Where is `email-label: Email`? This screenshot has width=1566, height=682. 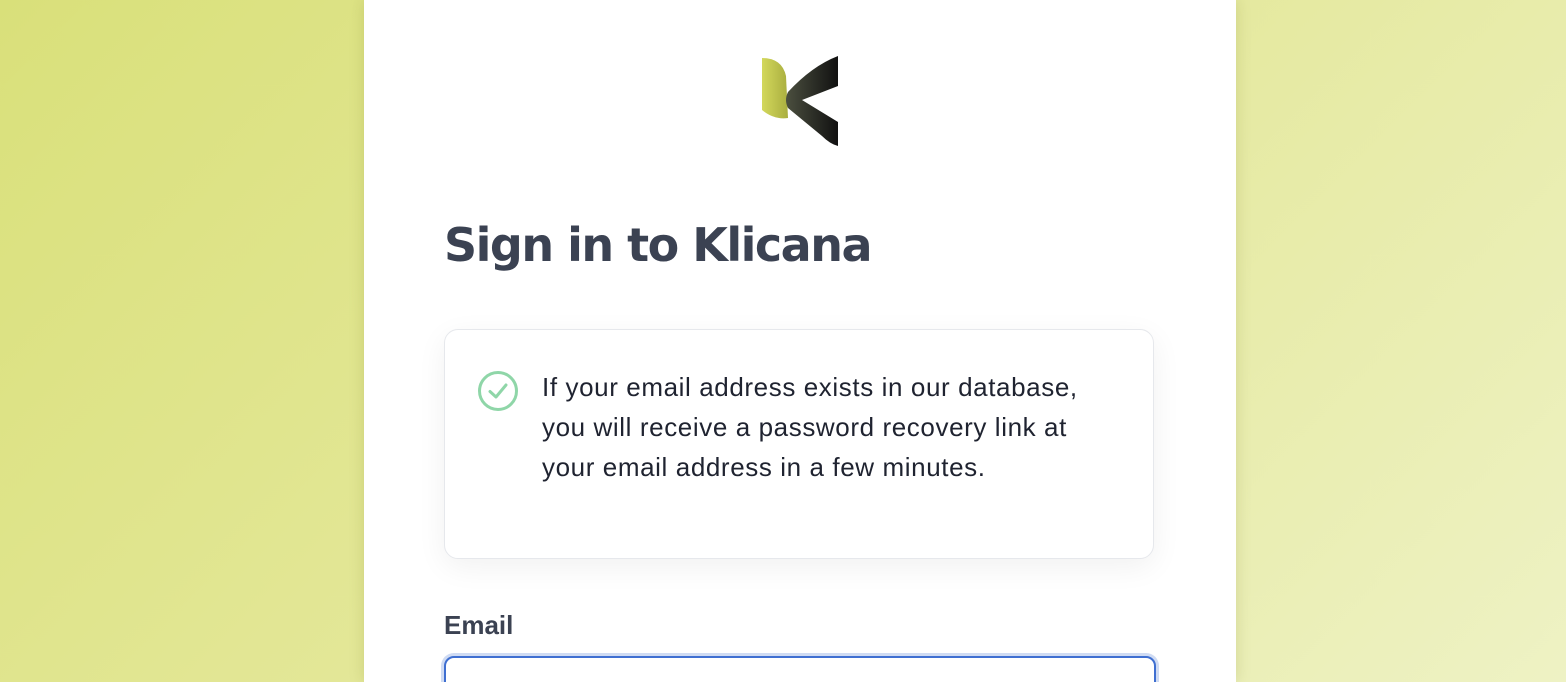
email-label: Email is located at coordinates (479, 625).